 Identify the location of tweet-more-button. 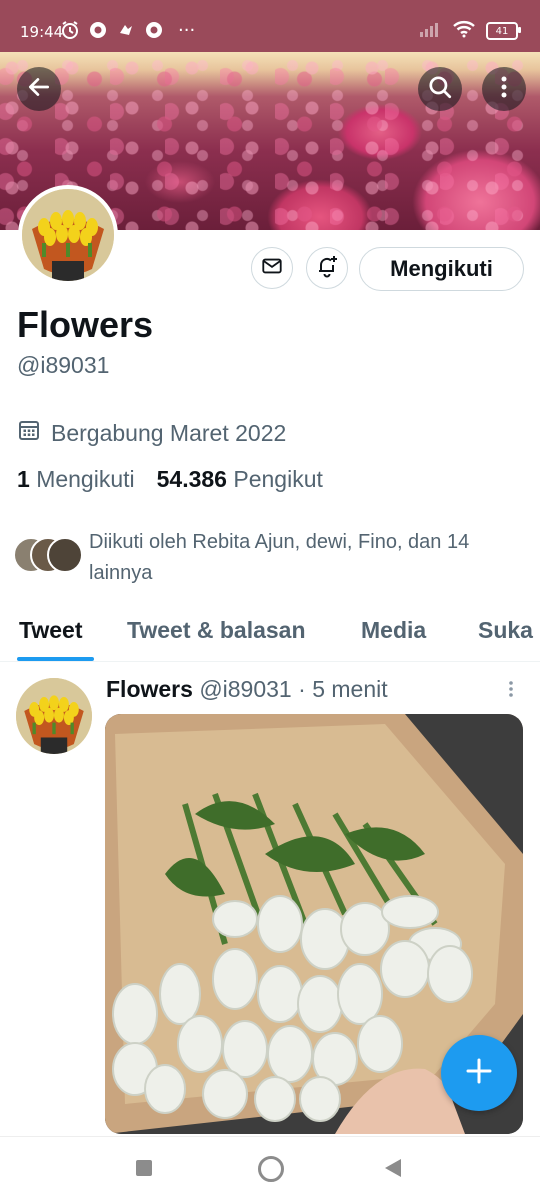
(511, 691).